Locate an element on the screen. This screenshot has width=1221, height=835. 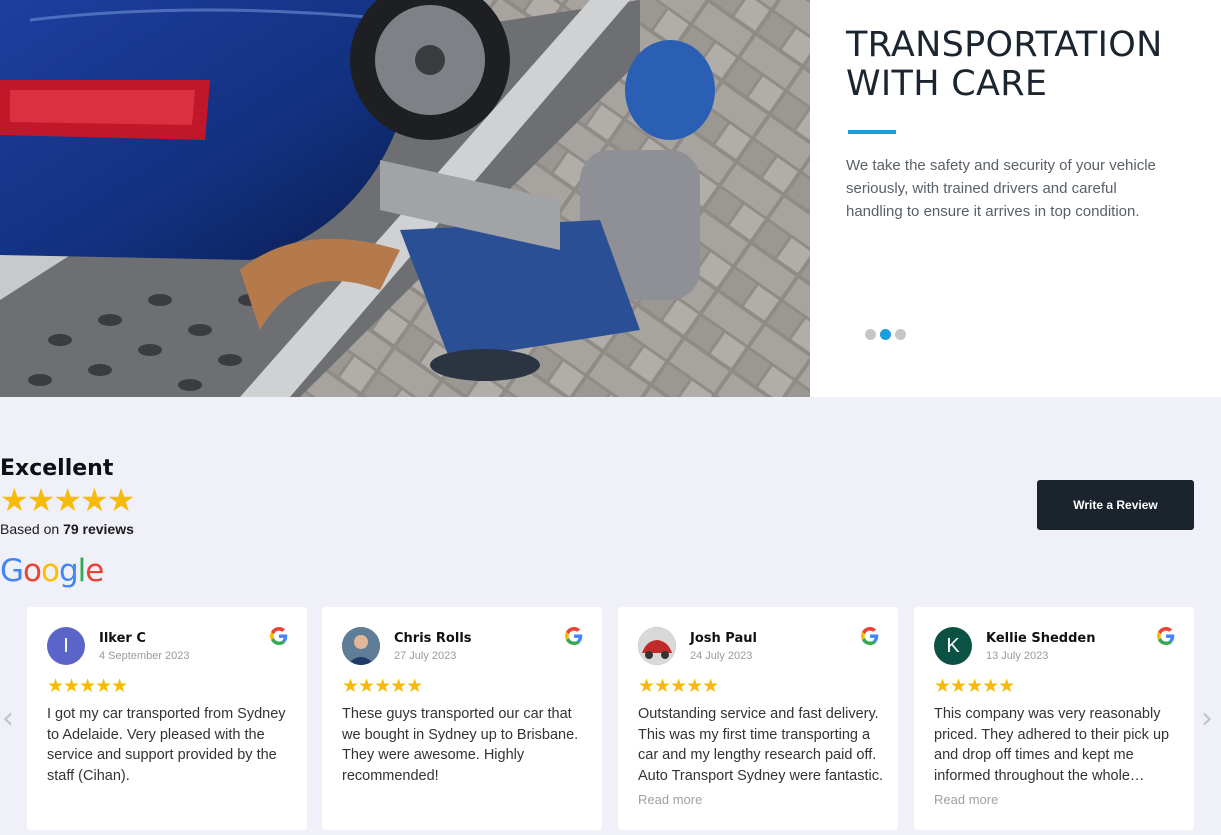
avatar: K is located at coordinates (953, 646).